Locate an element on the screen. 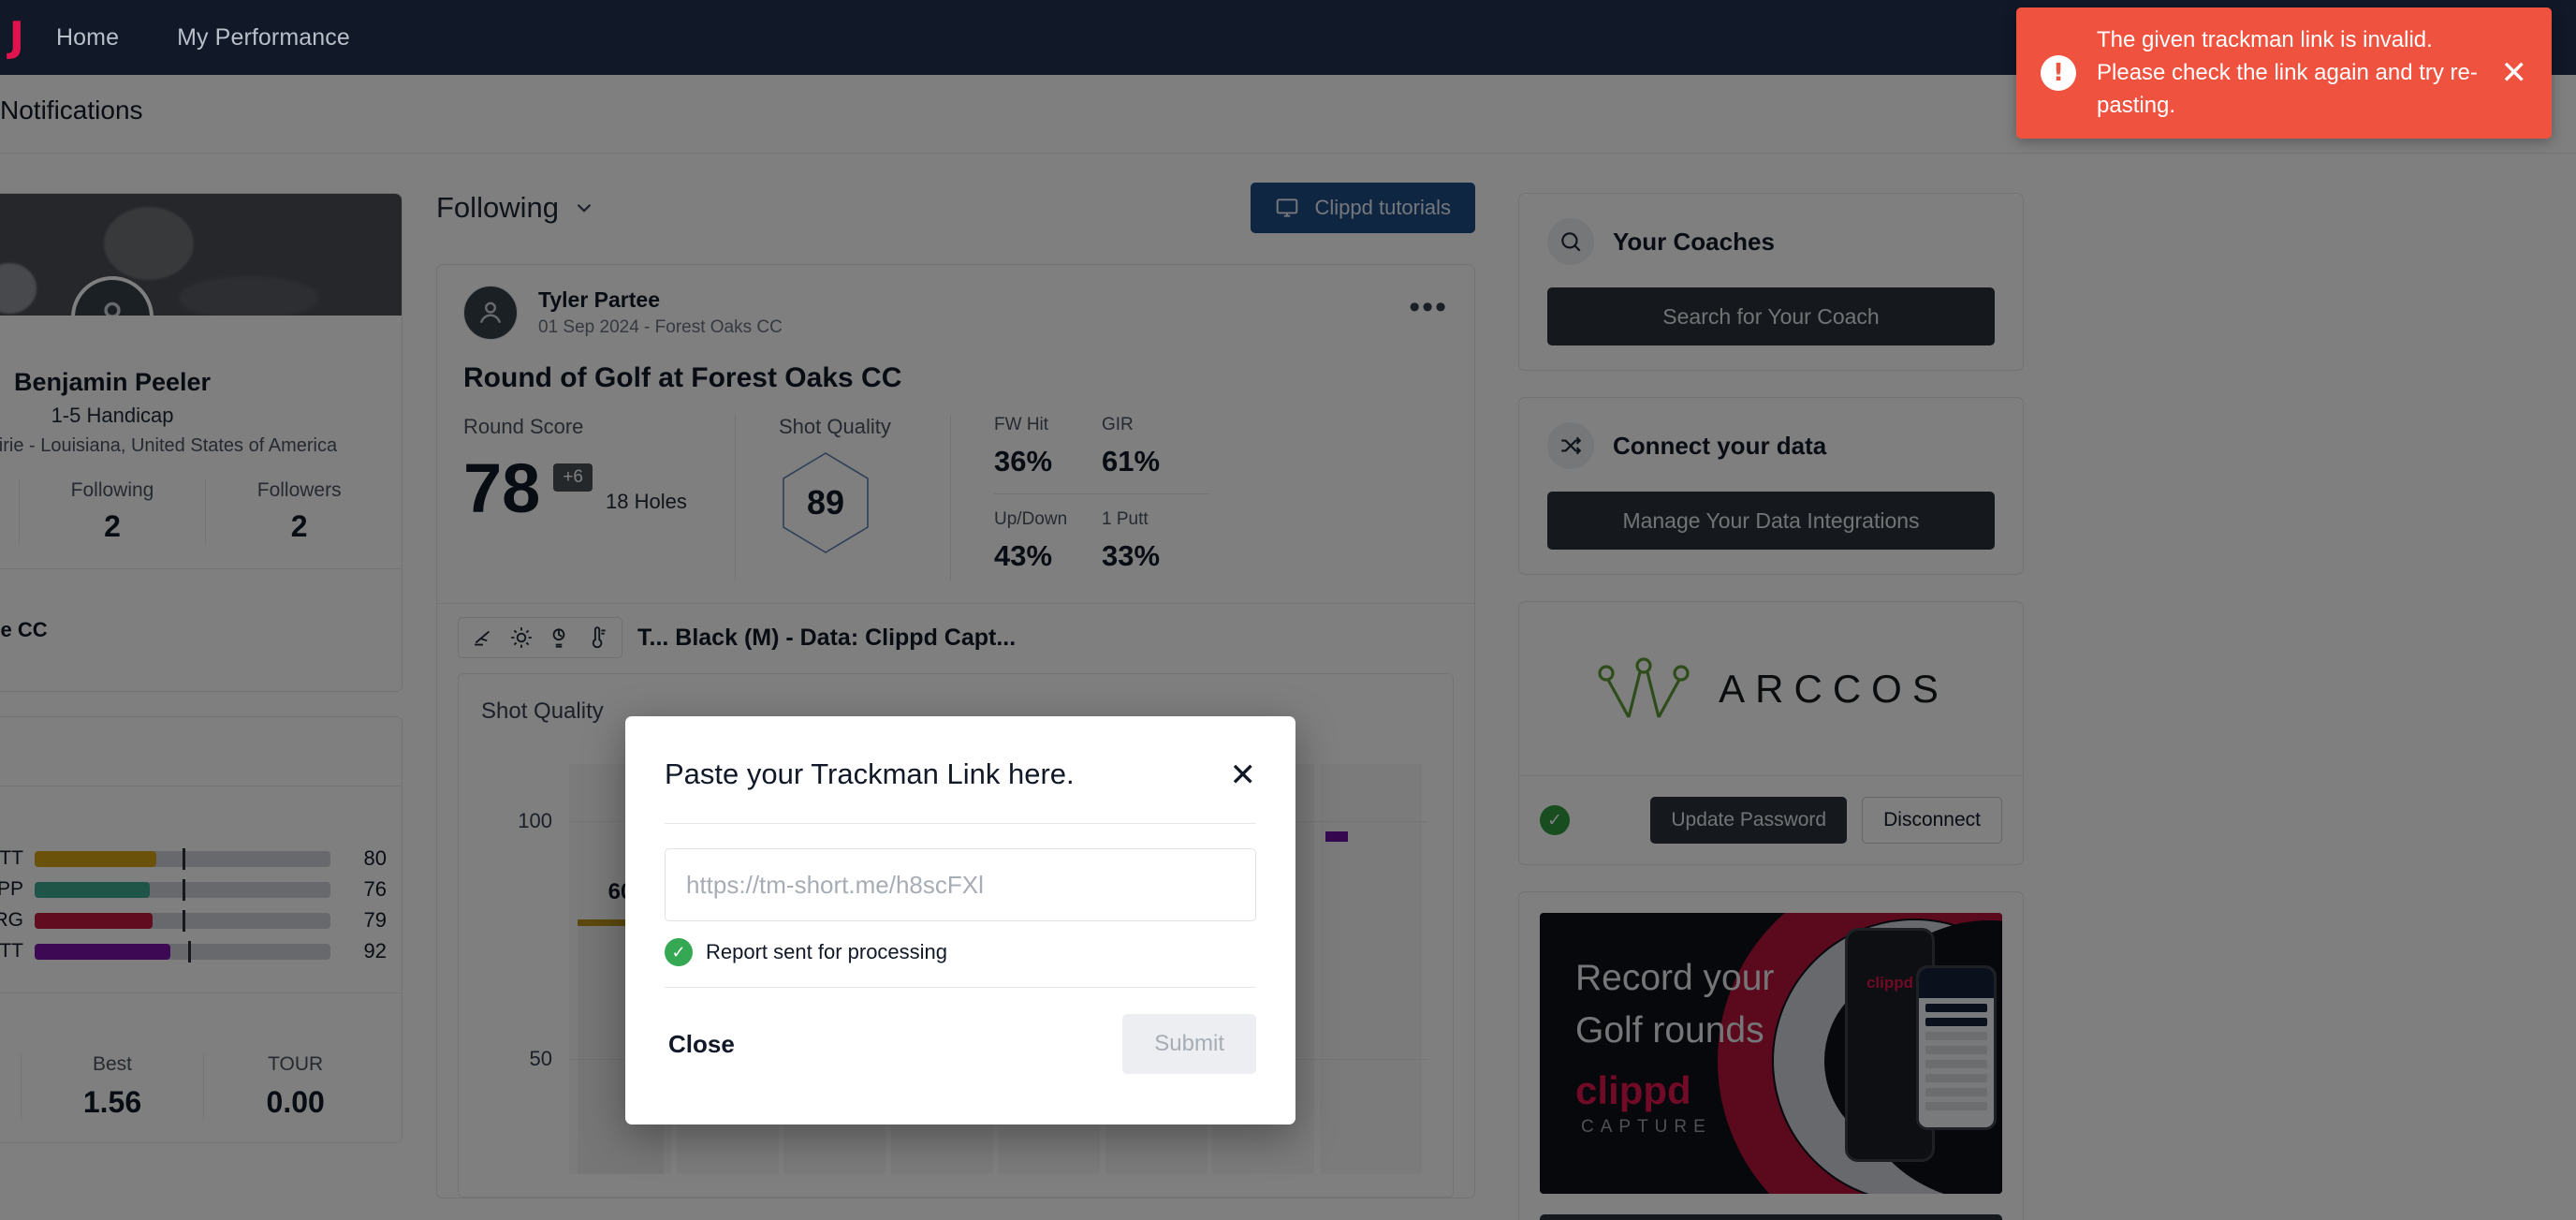 Image resolution: width=2576 pixels, height=1220 pixels. mini-label: Up/Down is located at coordinates (1031, 519).